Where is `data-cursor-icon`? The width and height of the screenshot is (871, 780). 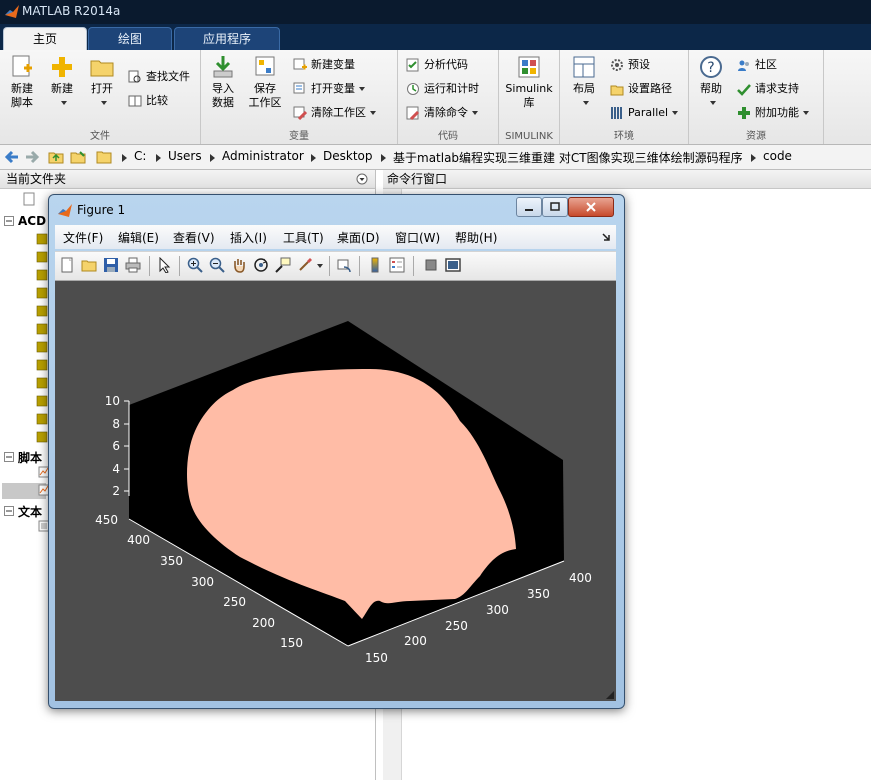
data-cursor-icon is located at coordinates (283, 265).